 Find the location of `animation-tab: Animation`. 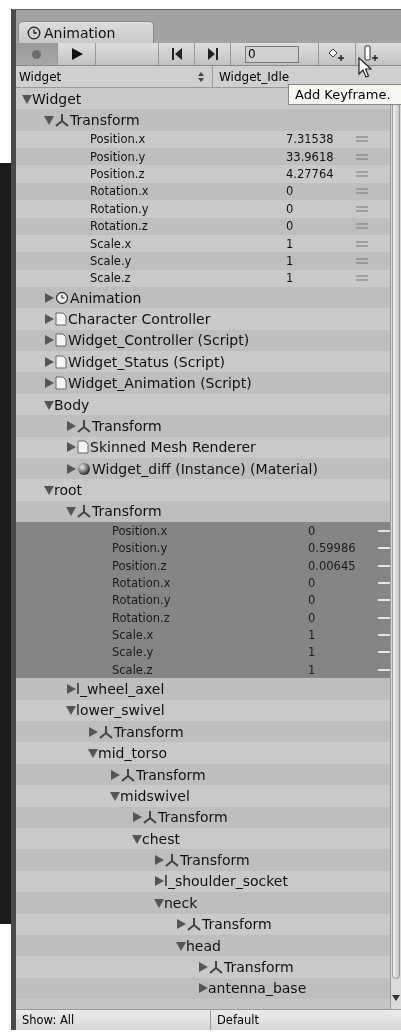

animation-tab: Animation is located at coordinates (86, 32).